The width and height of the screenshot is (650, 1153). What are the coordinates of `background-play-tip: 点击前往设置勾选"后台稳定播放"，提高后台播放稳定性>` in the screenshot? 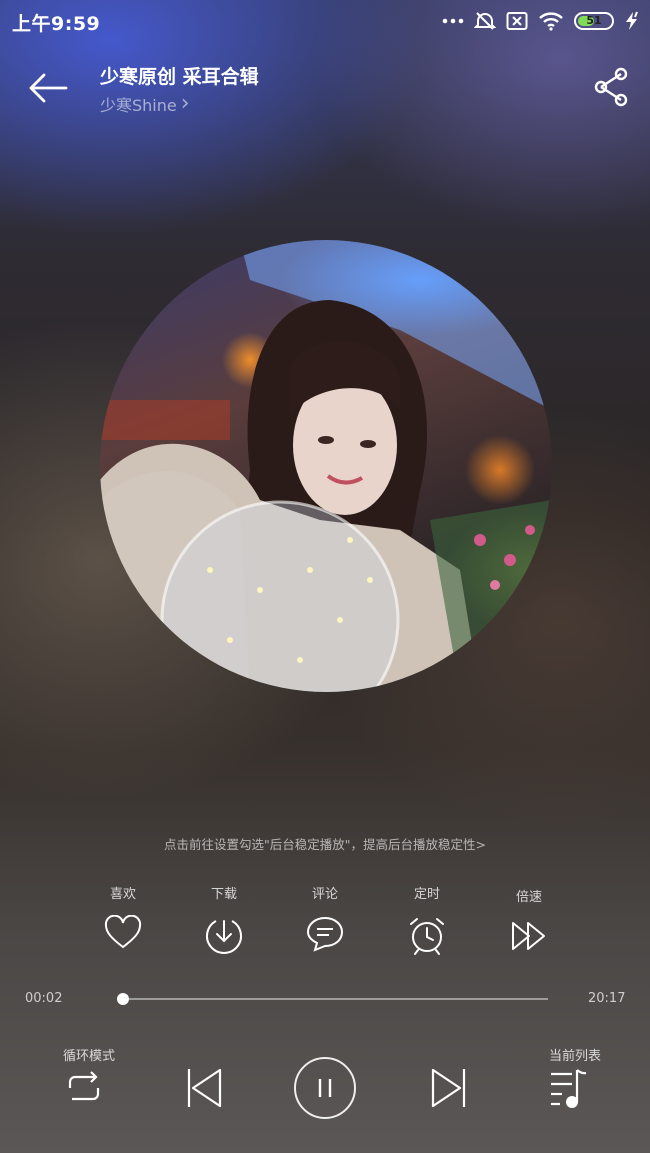 It's located at (325, 843).